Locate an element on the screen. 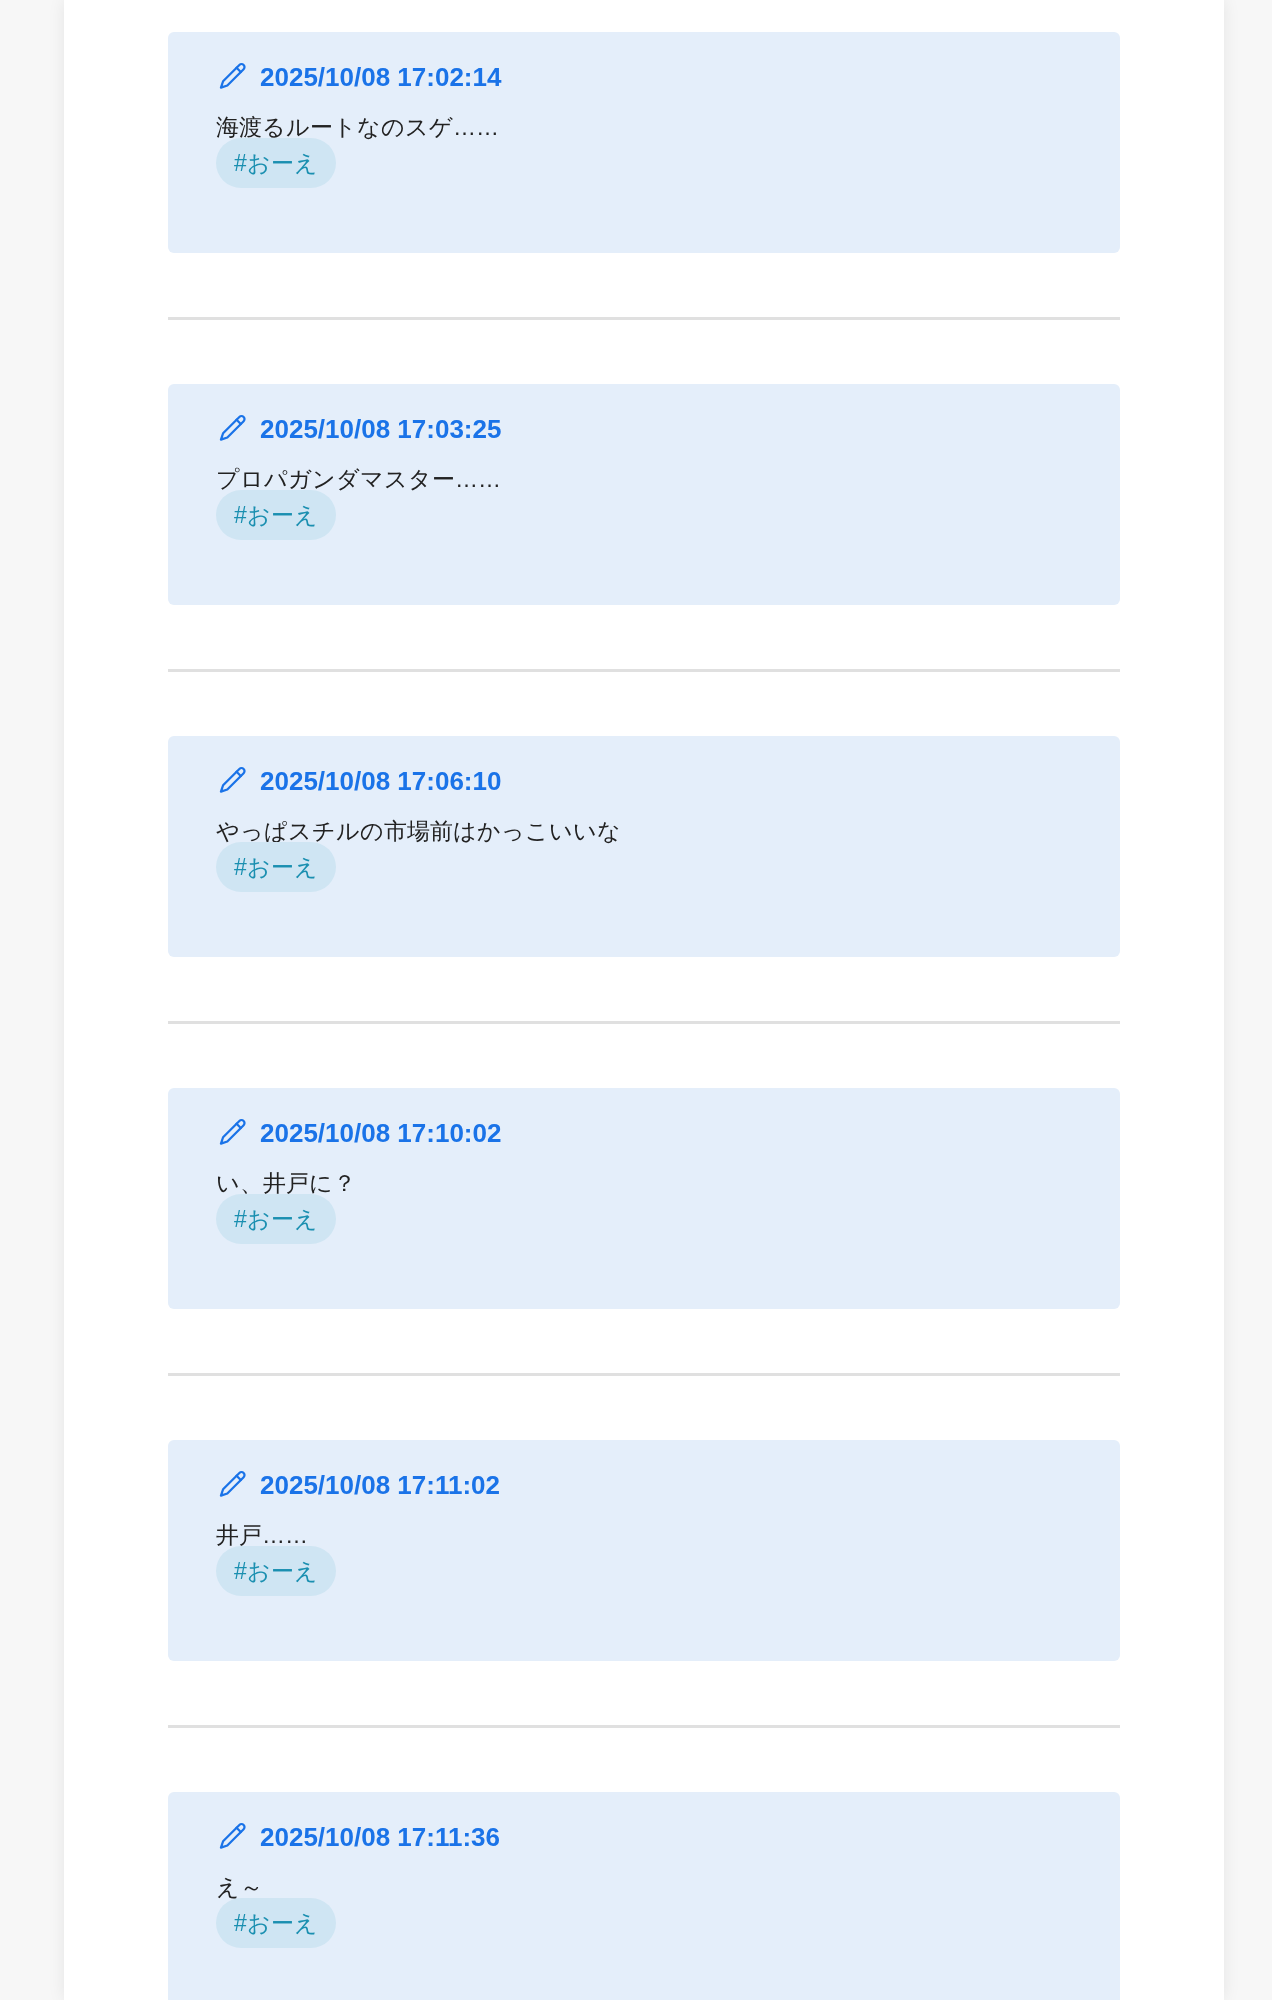  post-timestamp: 2025/10/08 17:02:14 is located at coordinates (381, 77).